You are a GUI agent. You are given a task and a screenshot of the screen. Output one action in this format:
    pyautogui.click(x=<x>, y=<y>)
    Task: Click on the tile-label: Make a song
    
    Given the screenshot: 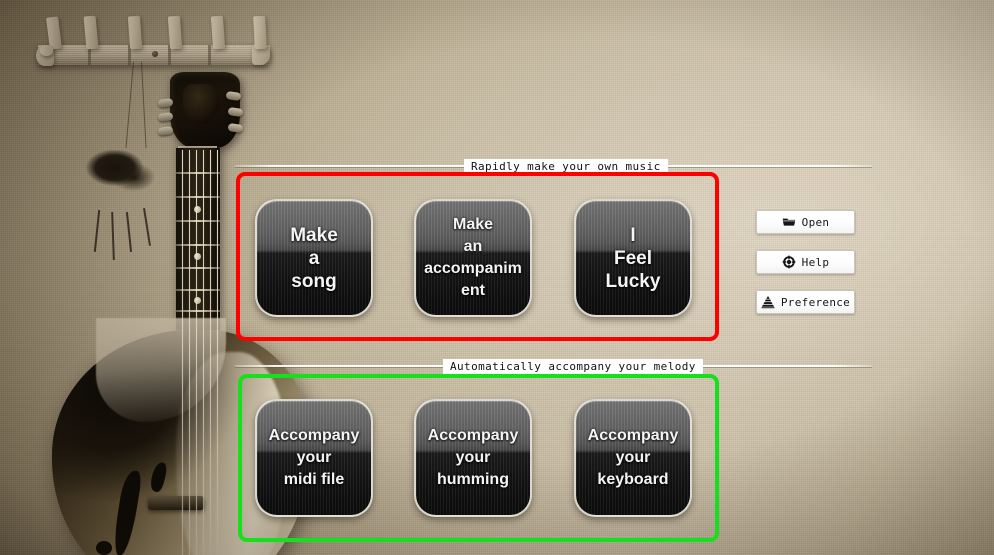 What is the action you would take?
    pyautogui.click(x=314, y=258)
    